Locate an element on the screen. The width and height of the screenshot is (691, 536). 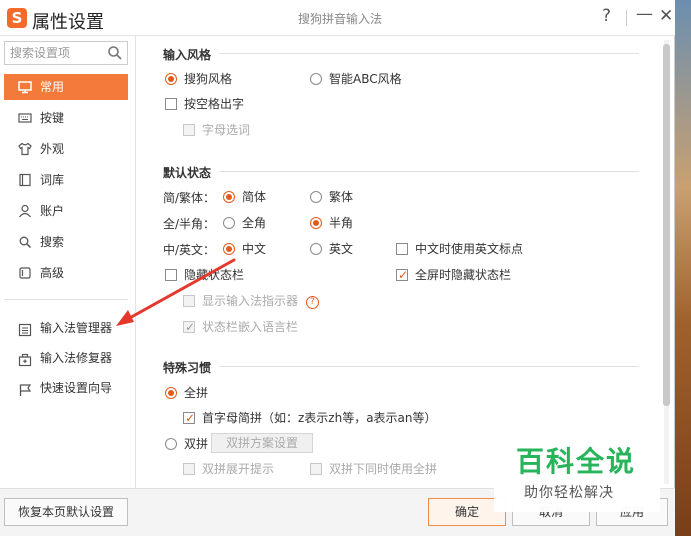
option-label: 双拼展开提示 is located at coordinates (238, 469).